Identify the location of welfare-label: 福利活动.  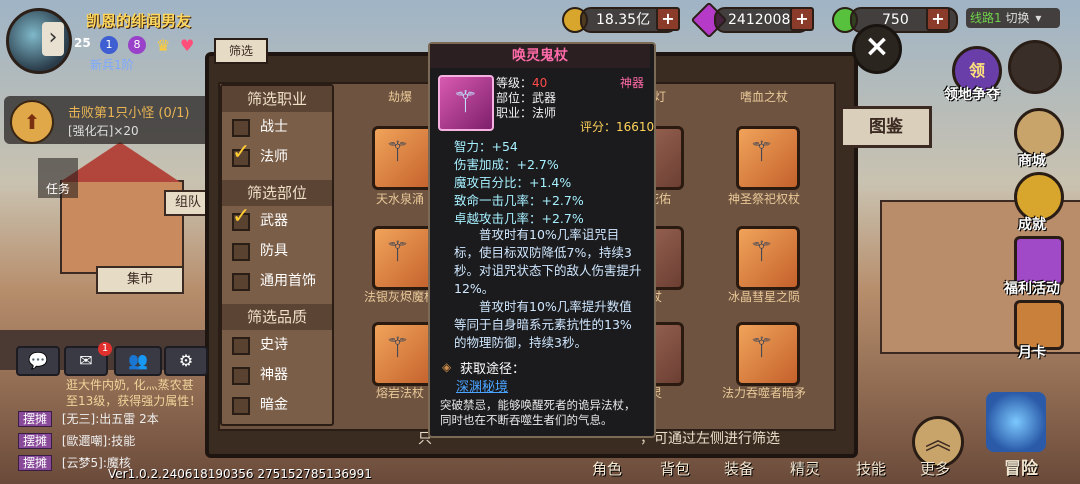
(1032, 289).